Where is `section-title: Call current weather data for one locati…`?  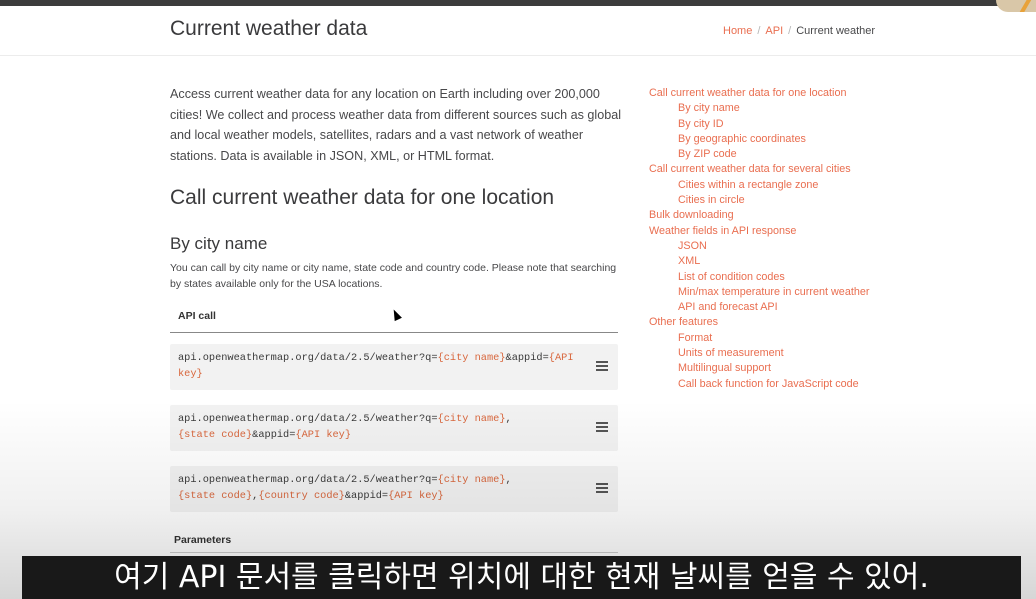
section-title: Call current weather data for one locati… is located at coordinates (362, 197).